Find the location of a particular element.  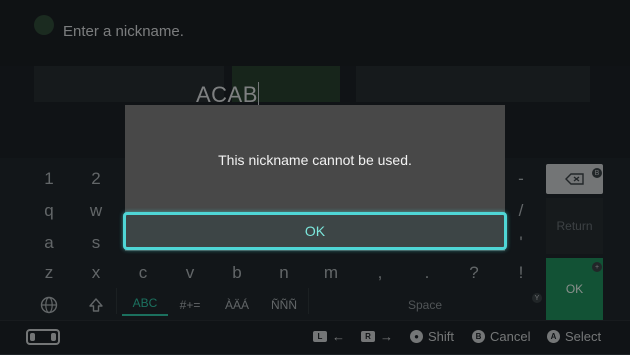

dialog-message: This nickname cannot be used. is located at coordinates (315, 160).